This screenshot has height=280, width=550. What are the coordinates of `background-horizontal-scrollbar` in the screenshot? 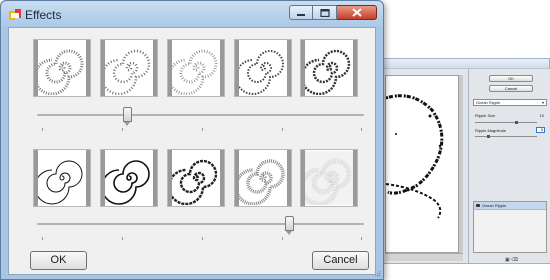 It's located at (424, 257).